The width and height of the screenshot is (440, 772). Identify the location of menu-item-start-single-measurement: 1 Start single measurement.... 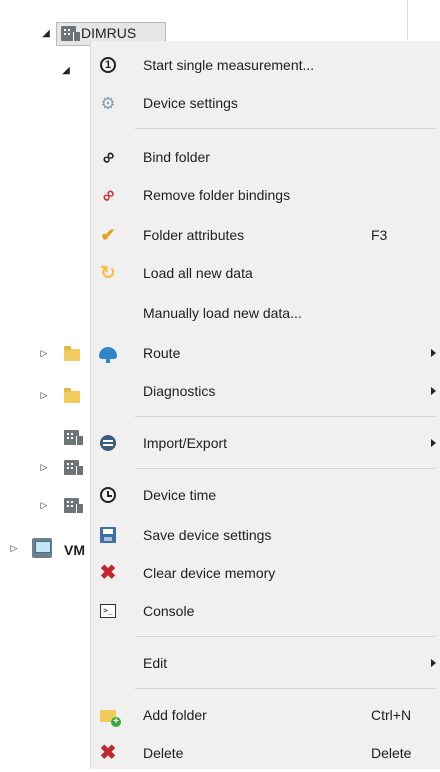
(265, 65).